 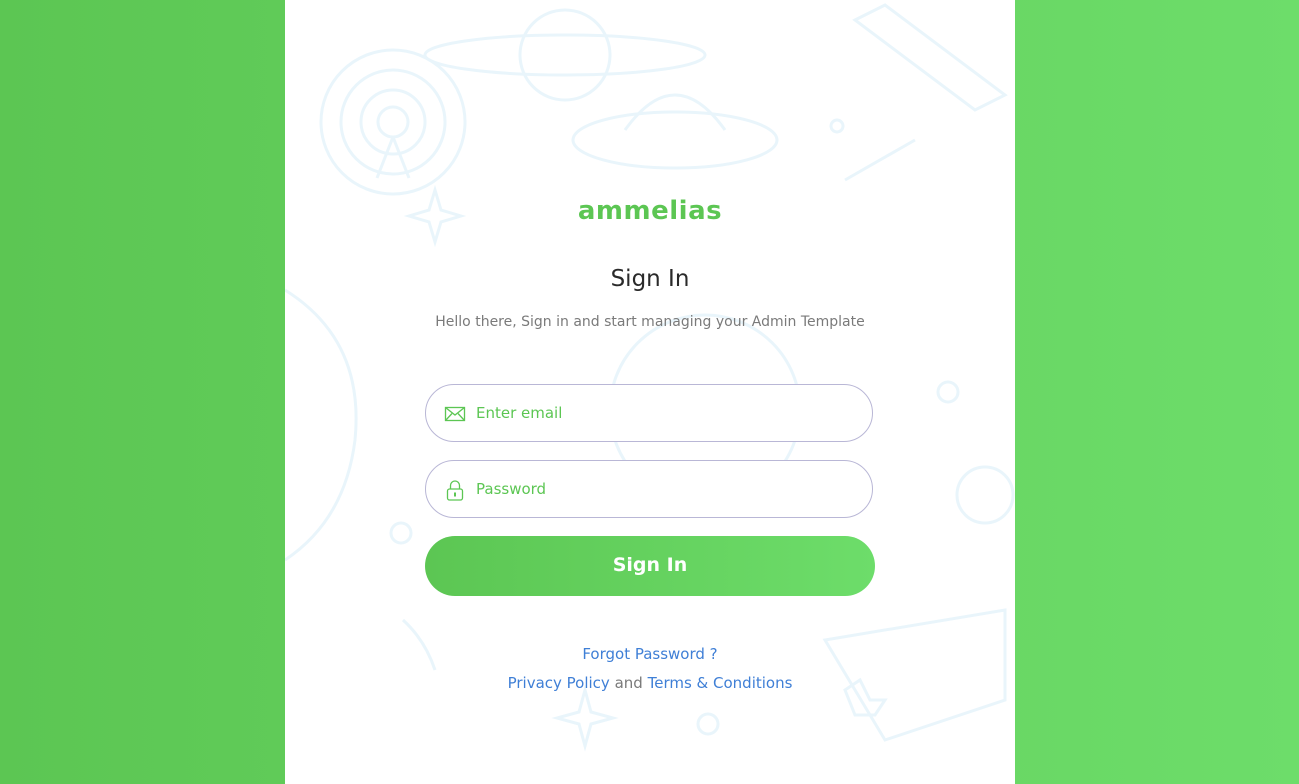 What do you see at coordinates (650, 654) in the screenshot?
I see `forgot-password-link: Forgot Password ?` at bounding box center [650, 654].